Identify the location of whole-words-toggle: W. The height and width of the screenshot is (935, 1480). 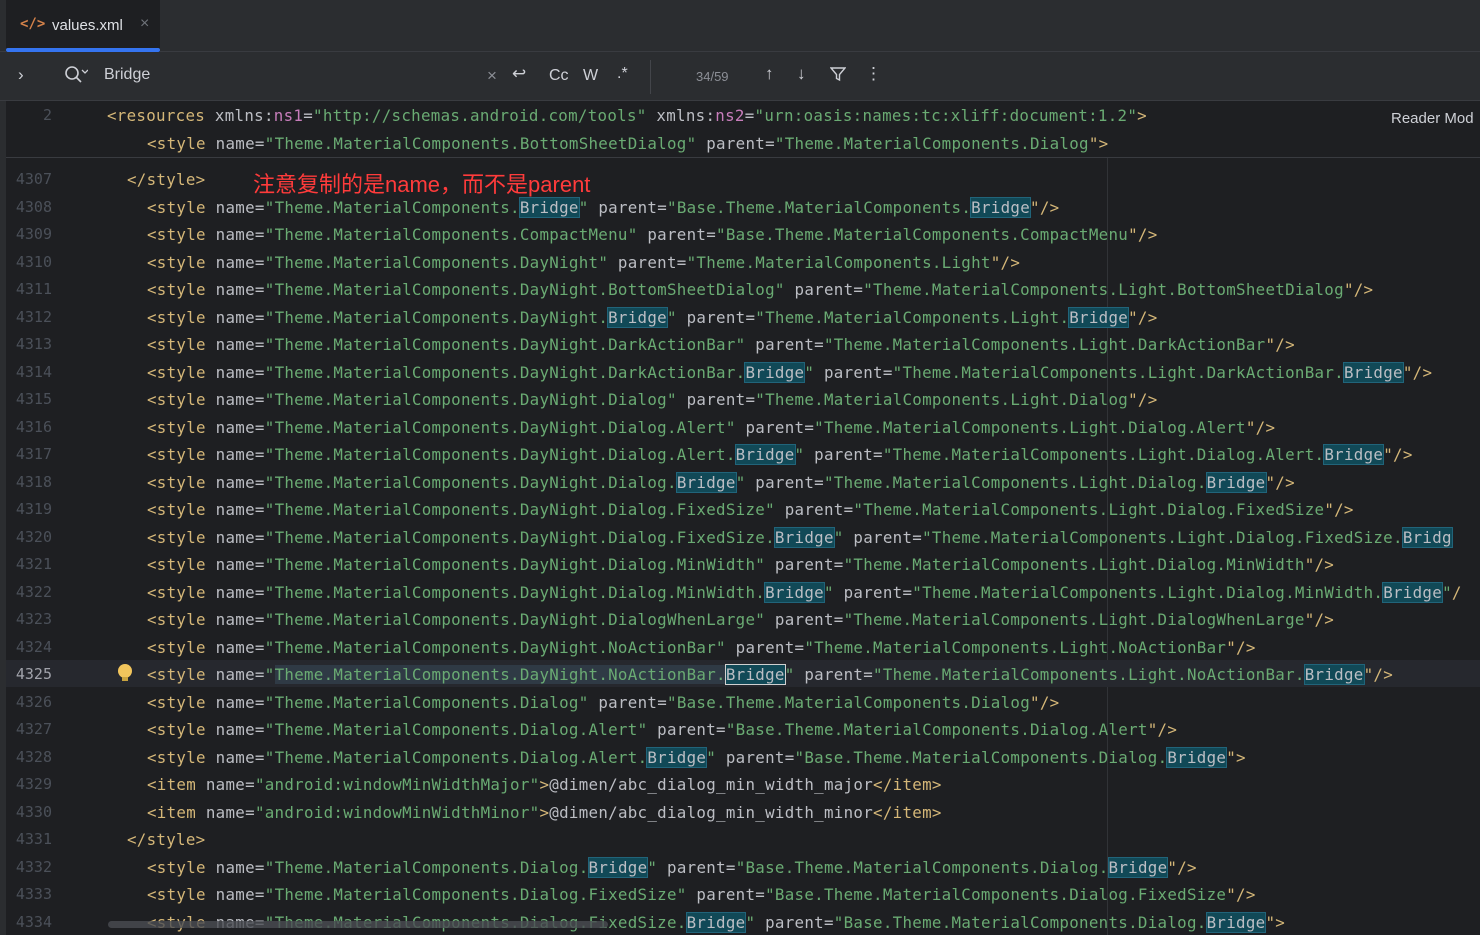
(590, 76).